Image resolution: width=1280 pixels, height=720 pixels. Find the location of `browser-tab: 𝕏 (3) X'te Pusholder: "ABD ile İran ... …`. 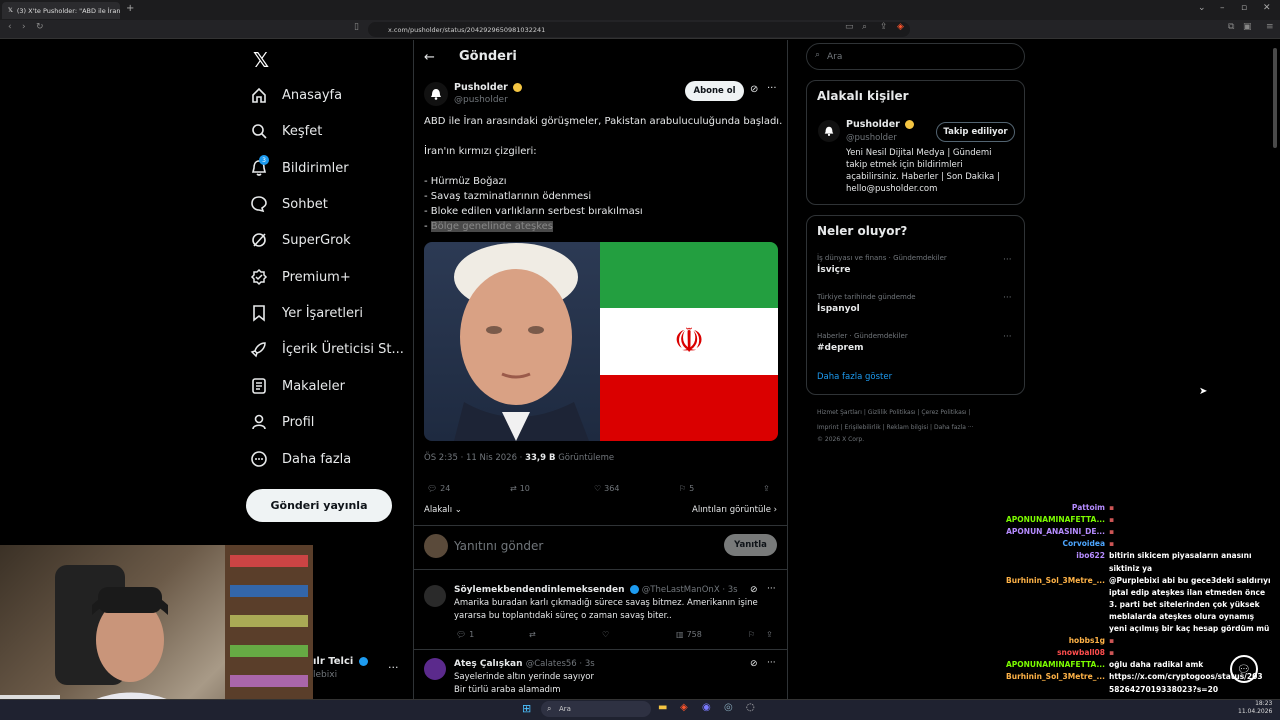

browser-tab: 𝕏 (3) X'te Pusholder: "ABD ile İran ... … is located at coordinates (61, 10).